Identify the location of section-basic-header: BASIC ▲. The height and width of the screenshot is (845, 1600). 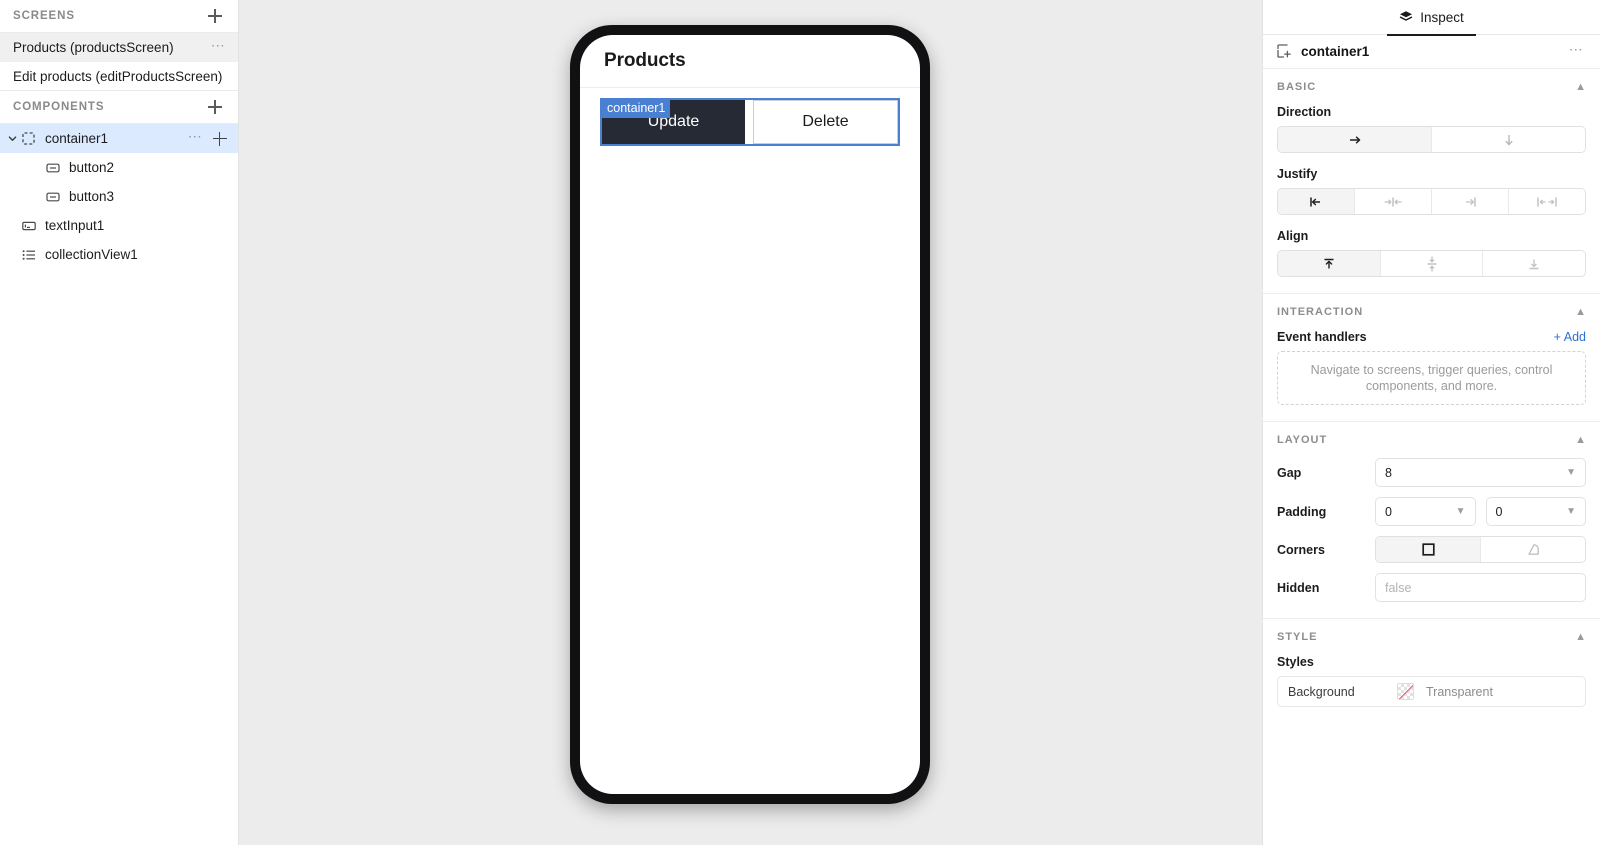
(1431, 87).